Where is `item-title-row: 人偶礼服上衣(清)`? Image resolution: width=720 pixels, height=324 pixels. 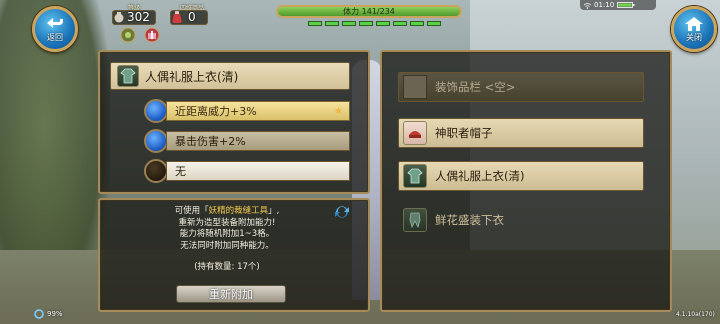
item-title-row: 人偶礼服上衣(清) is located at coordinates (230, 76).